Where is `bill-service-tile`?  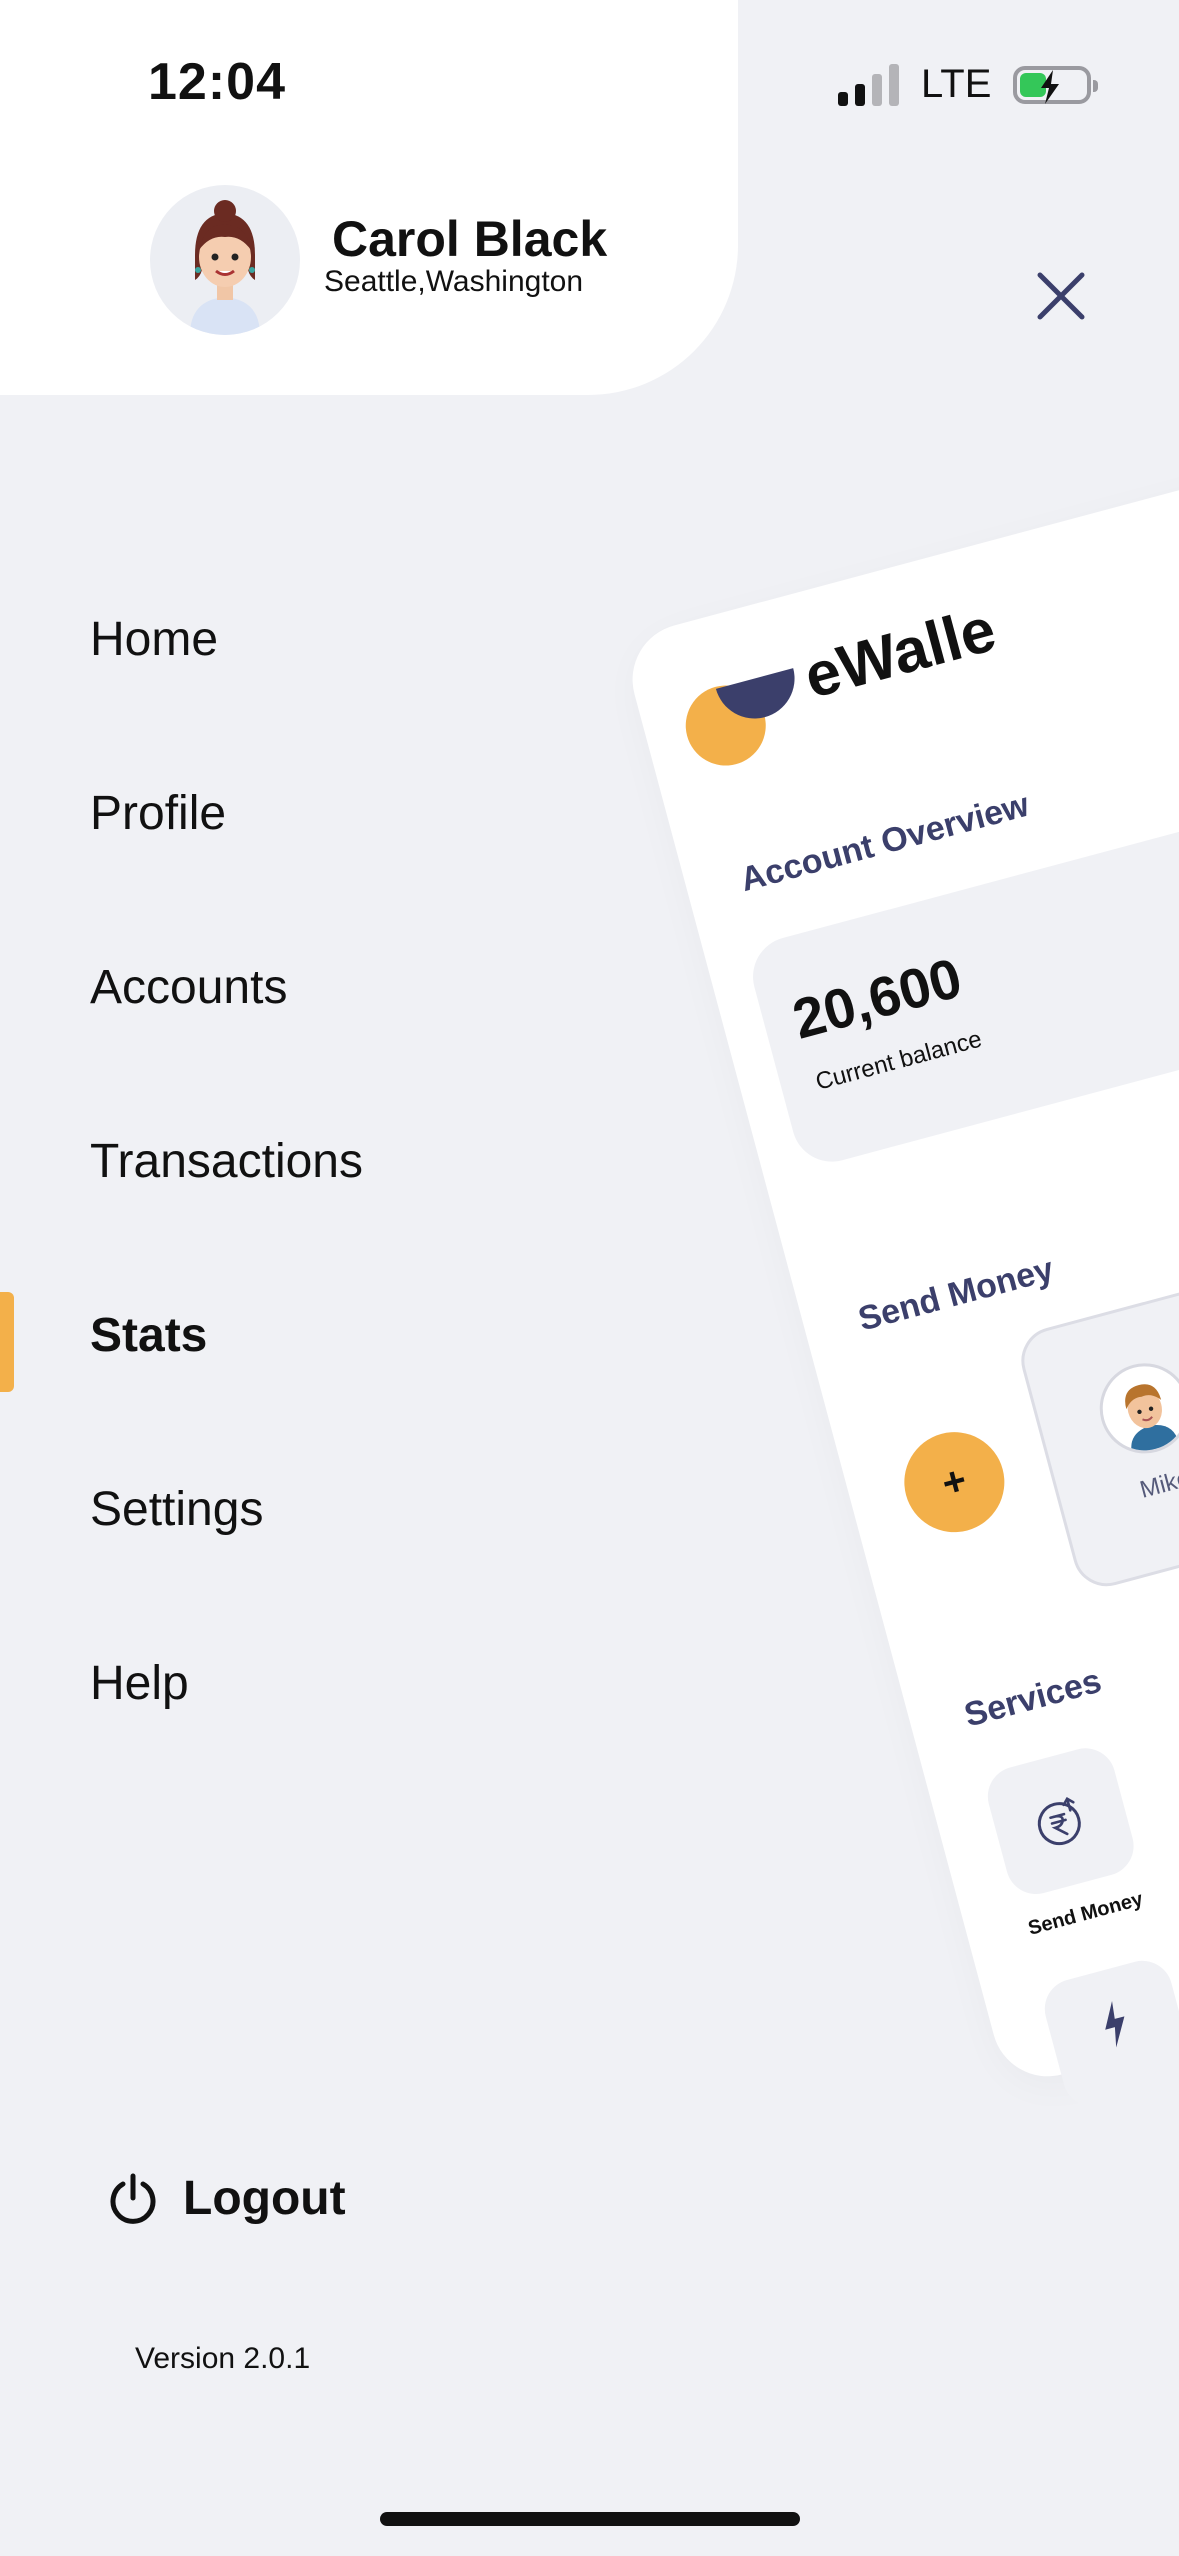
bill-service-tile is located at coordinates (1108, 2034).